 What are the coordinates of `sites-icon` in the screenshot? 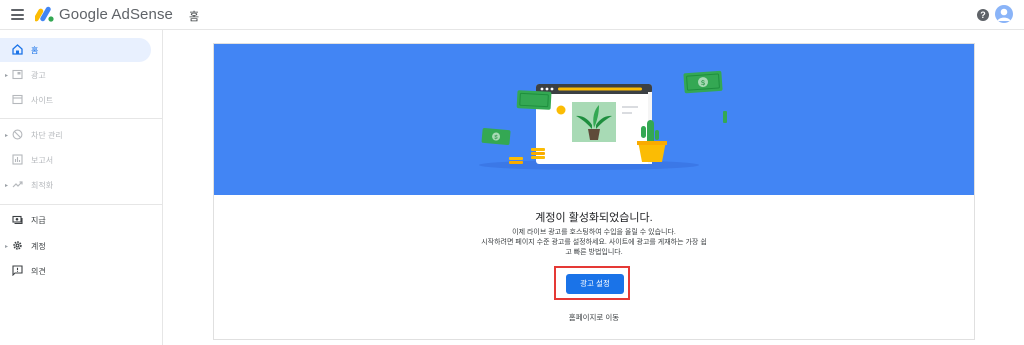 It's located at (17, 99).